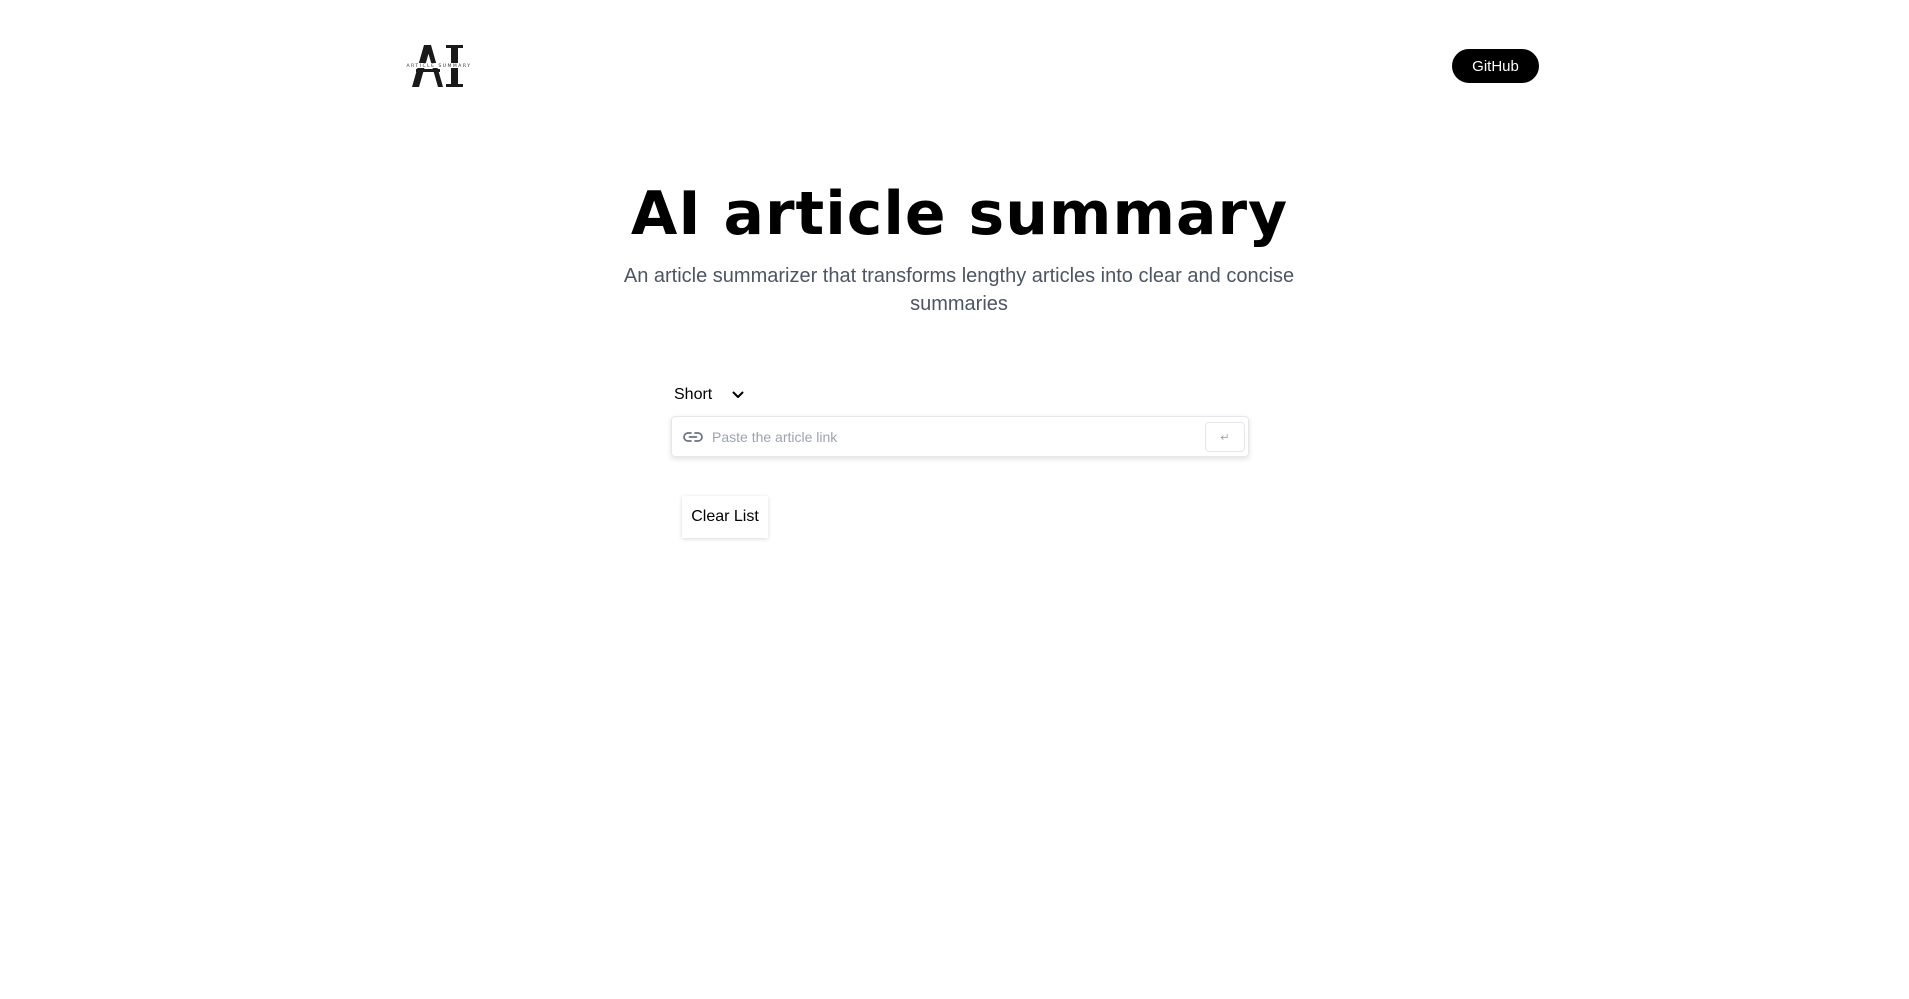  What do you see at coordinates (959, 214) in the screenshot?
I see `page-title: AI article summary` at bounding box center [959, 214].